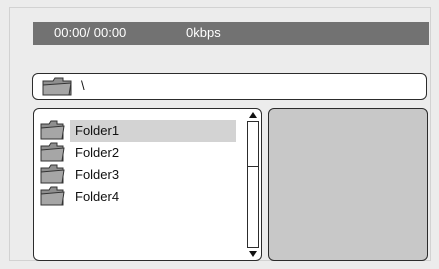 The image size is (439, 269). Describe the element at coordinates (97, 174) in the screenshot. I see `list-item-label: Folder3` at that location.